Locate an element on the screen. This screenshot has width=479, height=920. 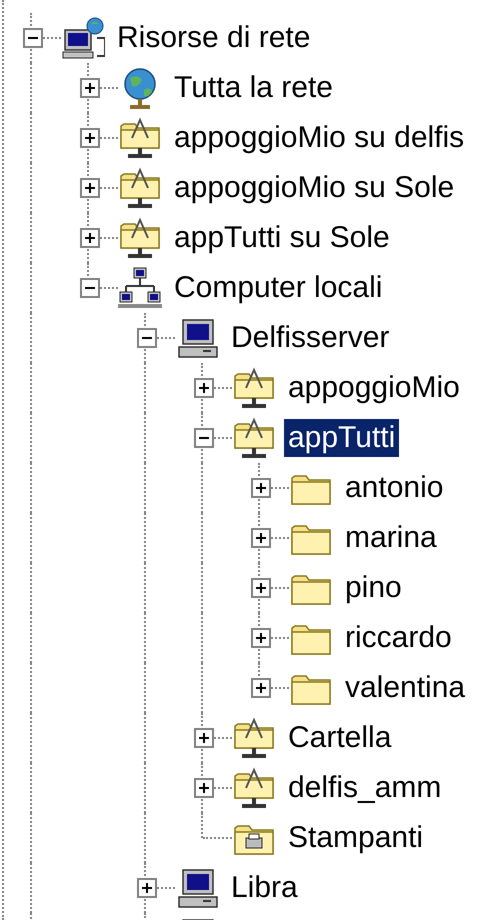
tree-item: appoggioMio is located at coordinates (374, 388).